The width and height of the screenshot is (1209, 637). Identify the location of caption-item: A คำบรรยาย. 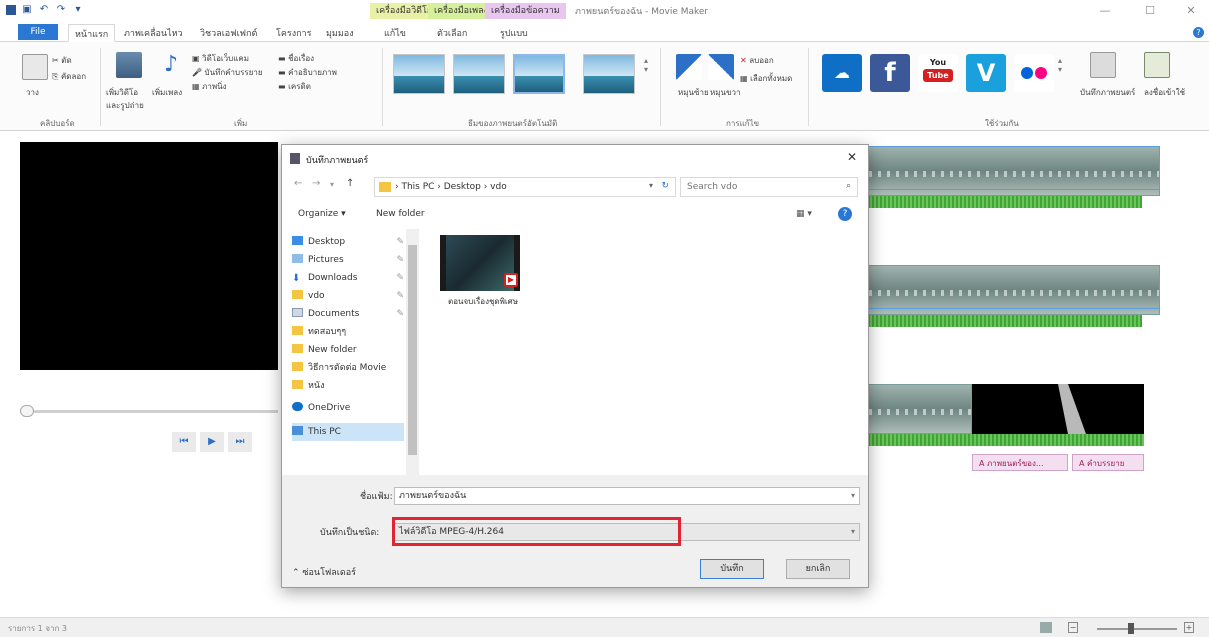
(1108, 462).